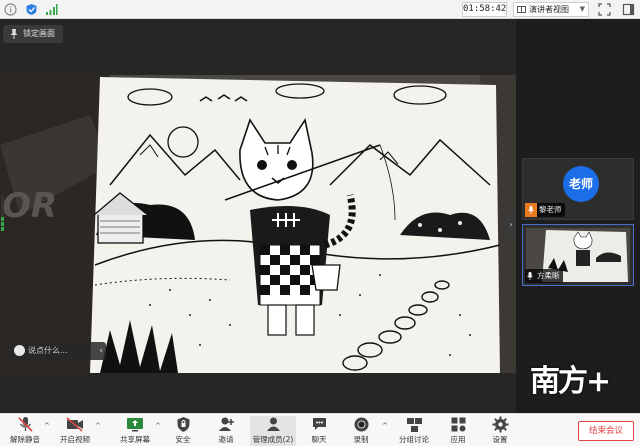 This screenshot has height=446, width=640. I want to click on unmute-label: 解除静音, so click(25, 439).